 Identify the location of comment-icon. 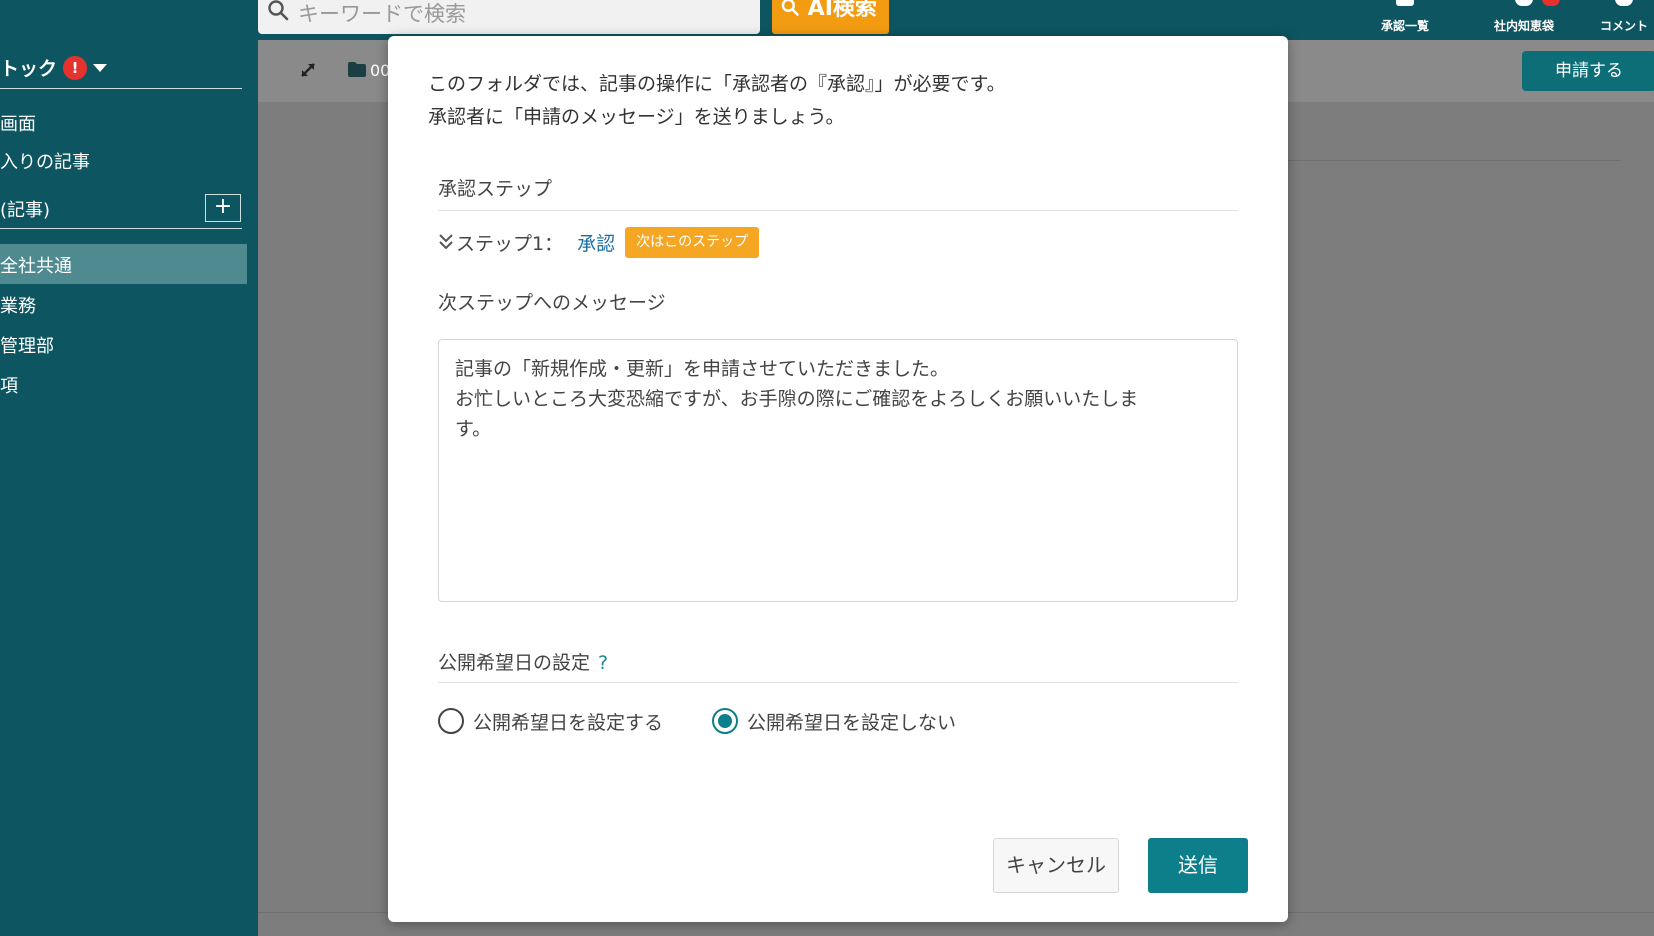
(1624, 3).